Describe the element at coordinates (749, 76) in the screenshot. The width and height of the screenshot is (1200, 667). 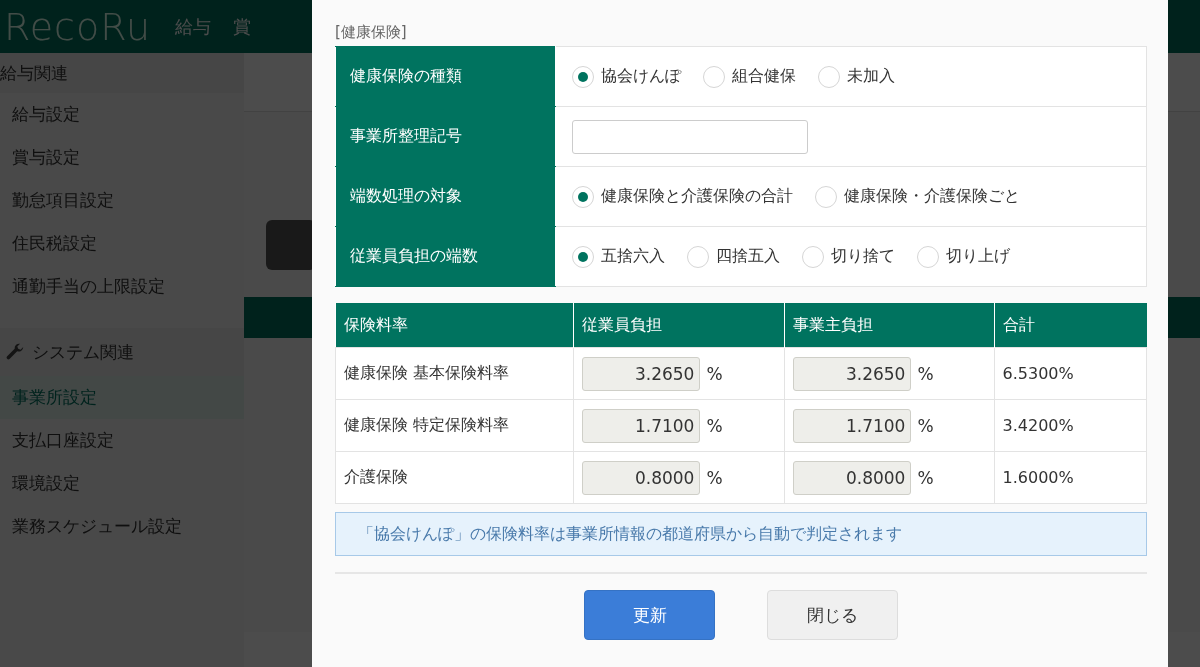
I see `radio-option: 組合健保` at that location.